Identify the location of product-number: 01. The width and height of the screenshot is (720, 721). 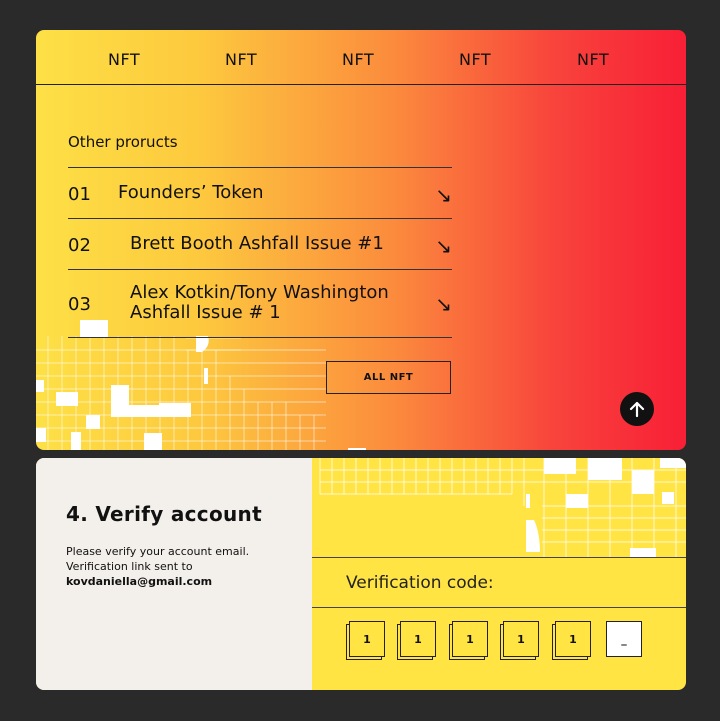
(79, 194).